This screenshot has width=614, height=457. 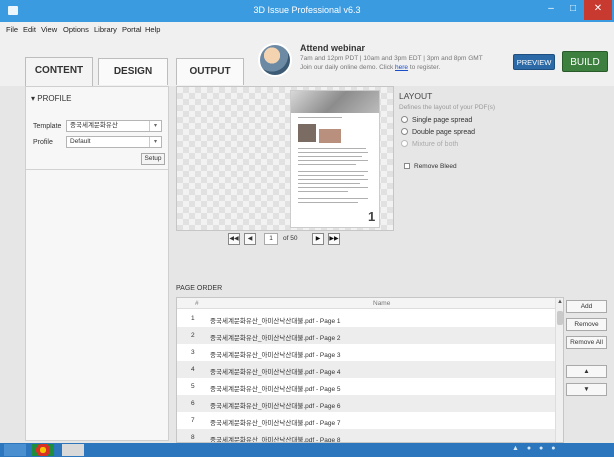 What do you see at coordinates (105, 29) in the screenshot?
I see `menu-library: Library` at bounding box center [105, 29].